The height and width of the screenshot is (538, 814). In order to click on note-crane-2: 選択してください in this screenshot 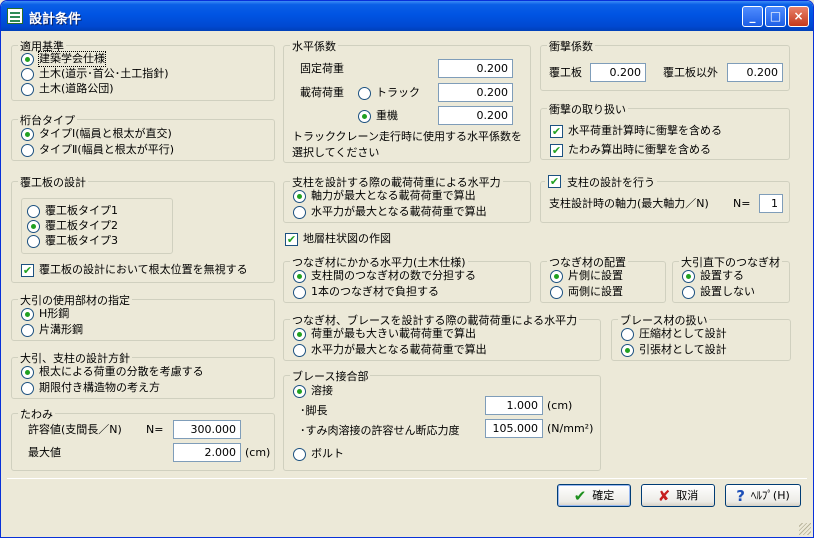, I will do `click(336, 152)`.